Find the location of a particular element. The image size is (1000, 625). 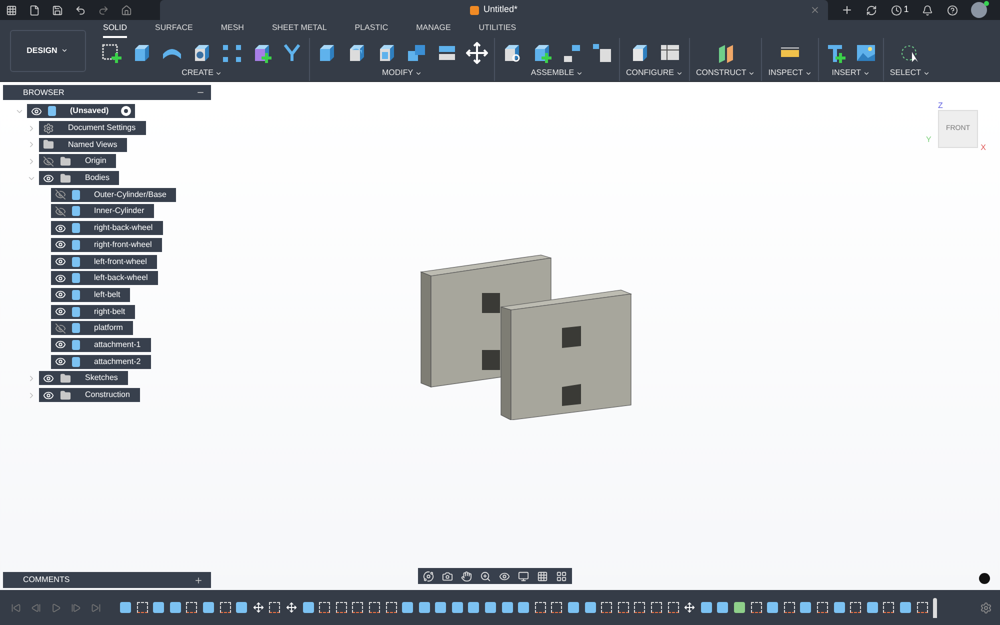

play-icon is located at coordinates (56, 607).